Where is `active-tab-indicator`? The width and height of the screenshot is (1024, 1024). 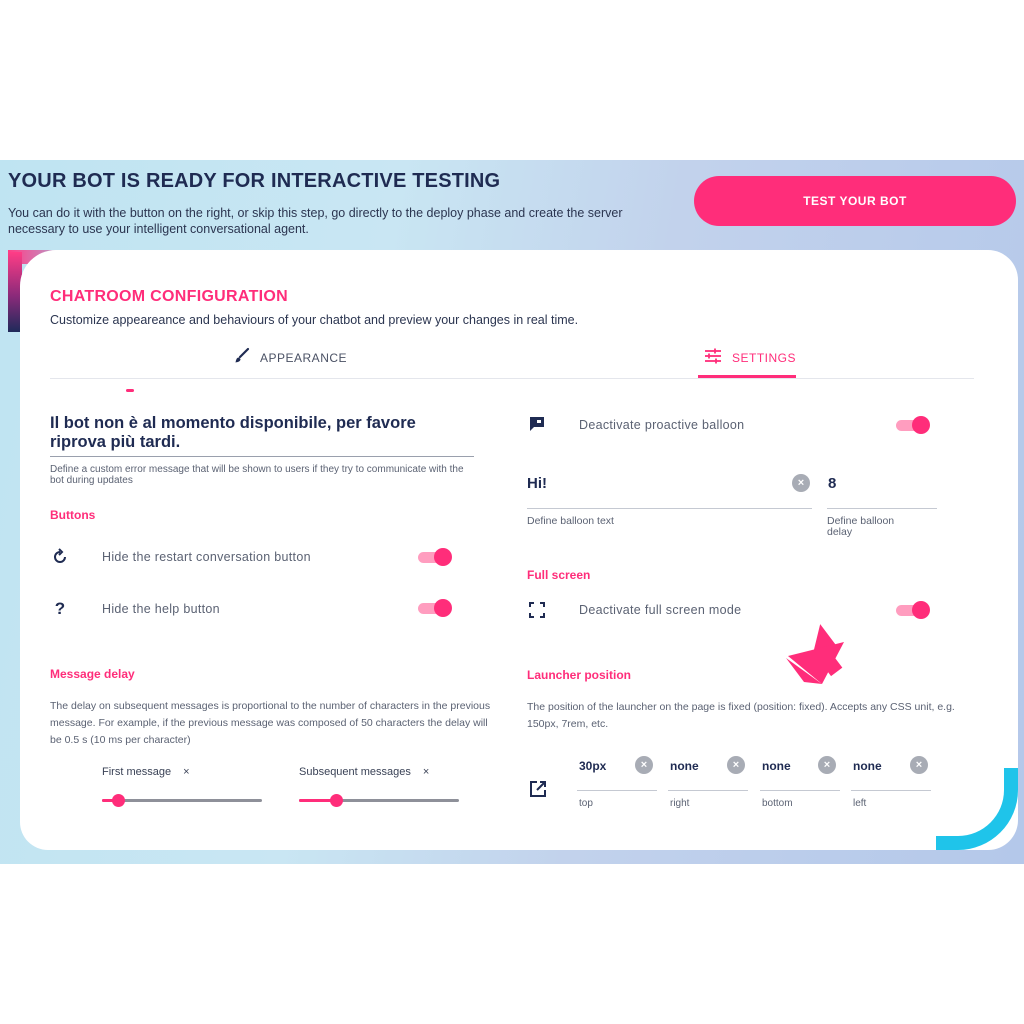 active-tab-indicator is located at coordinates (747, 376).